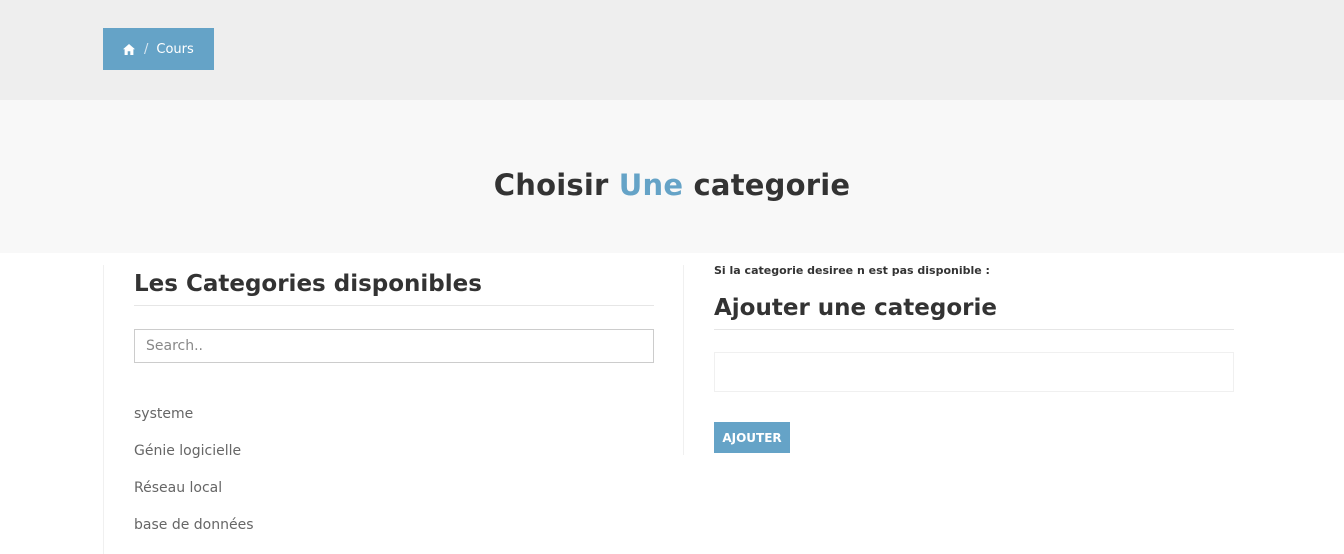 The image size is (1344, 554). I want to click on add-category-title: Ajouter une categorie, so click(974, 312).